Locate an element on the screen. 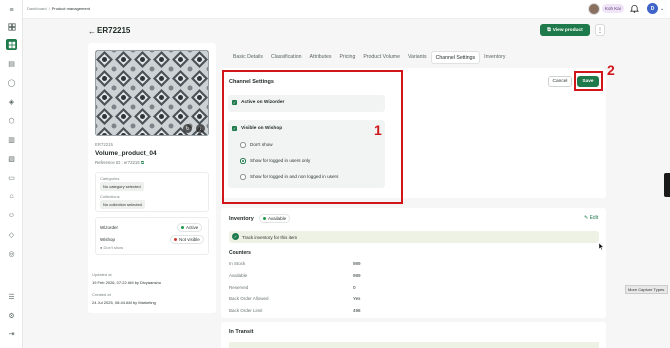 This screenshot has width=670, height=348. track-inventory-text: Track inventory for this item is located at coordinates (270, 237).